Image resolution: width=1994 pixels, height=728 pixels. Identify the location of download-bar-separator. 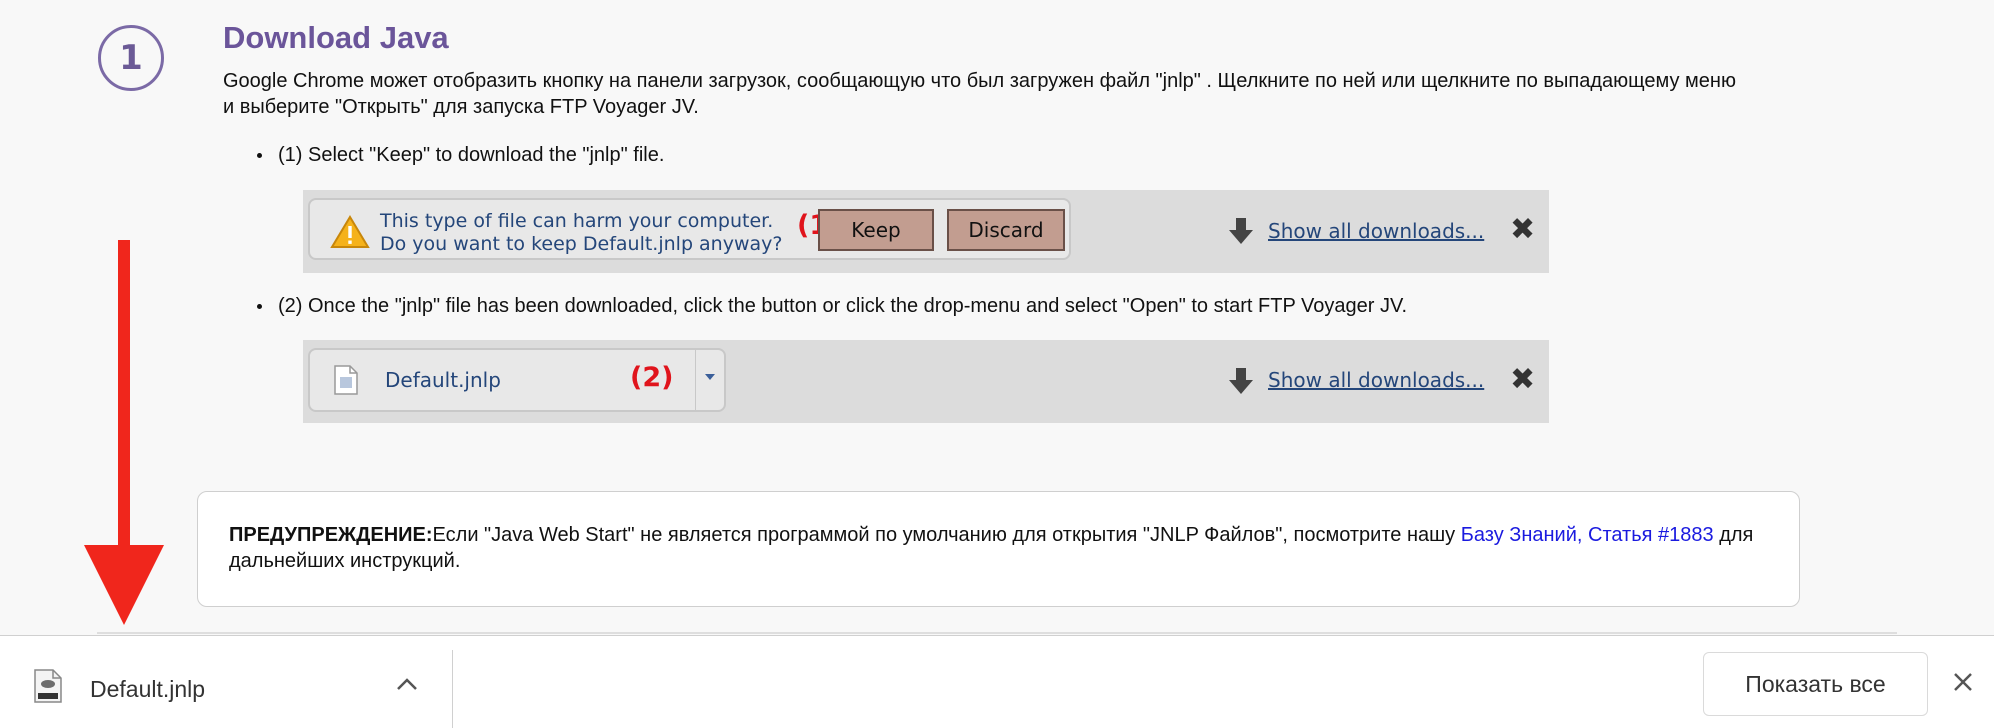
(452, 689).